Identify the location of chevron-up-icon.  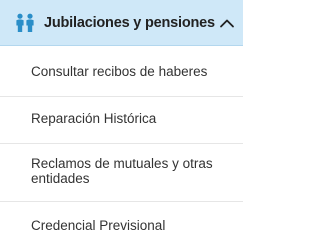
(226, 23).